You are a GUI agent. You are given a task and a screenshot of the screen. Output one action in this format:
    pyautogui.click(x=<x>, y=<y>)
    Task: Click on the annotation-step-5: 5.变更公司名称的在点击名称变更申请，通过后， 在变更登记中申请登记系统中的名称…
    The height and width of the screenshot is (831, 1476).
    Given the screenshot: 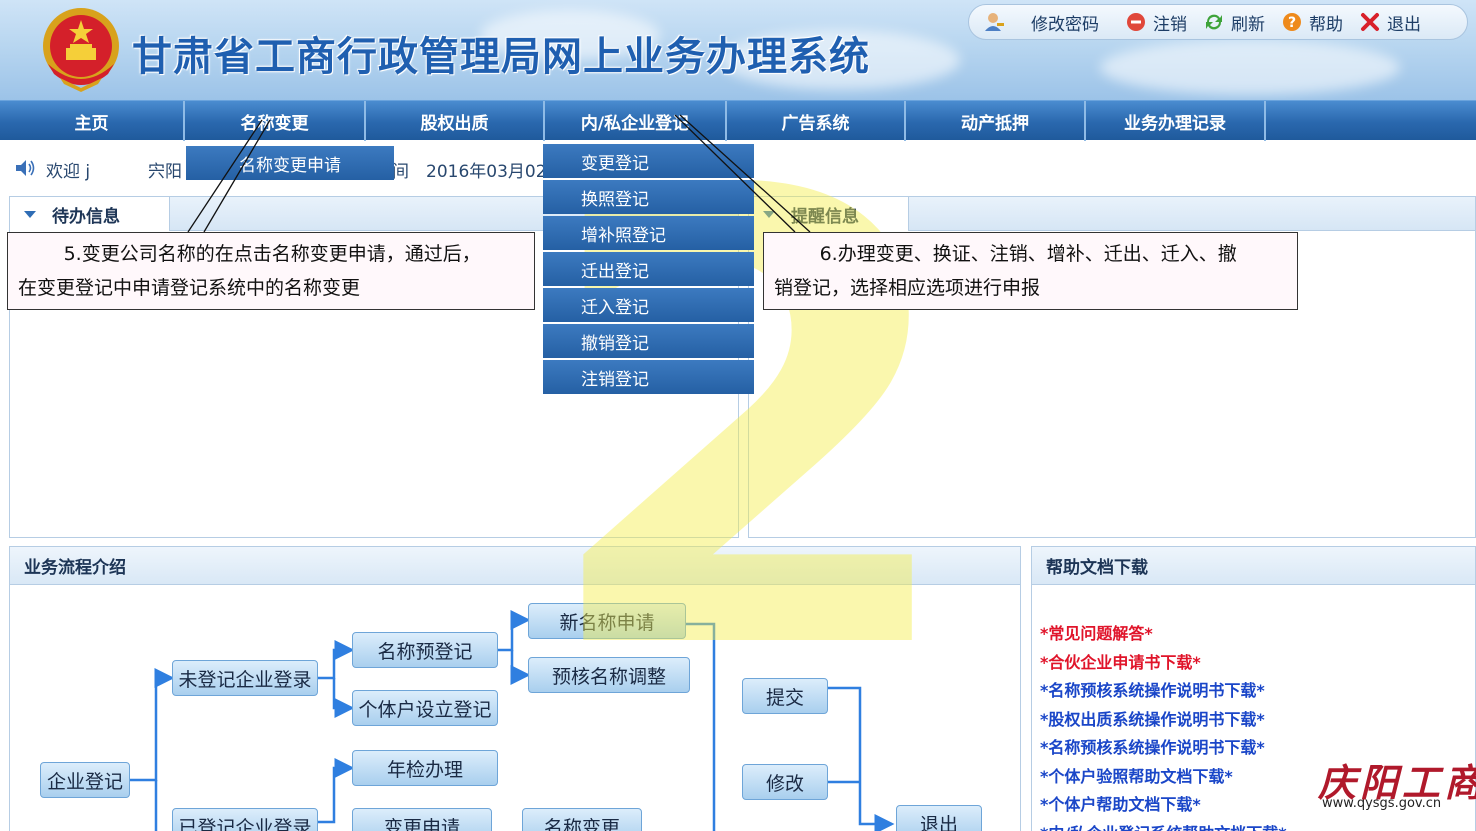 What is the action you would take?
    pyautogui.click(x=271, y=271)
    